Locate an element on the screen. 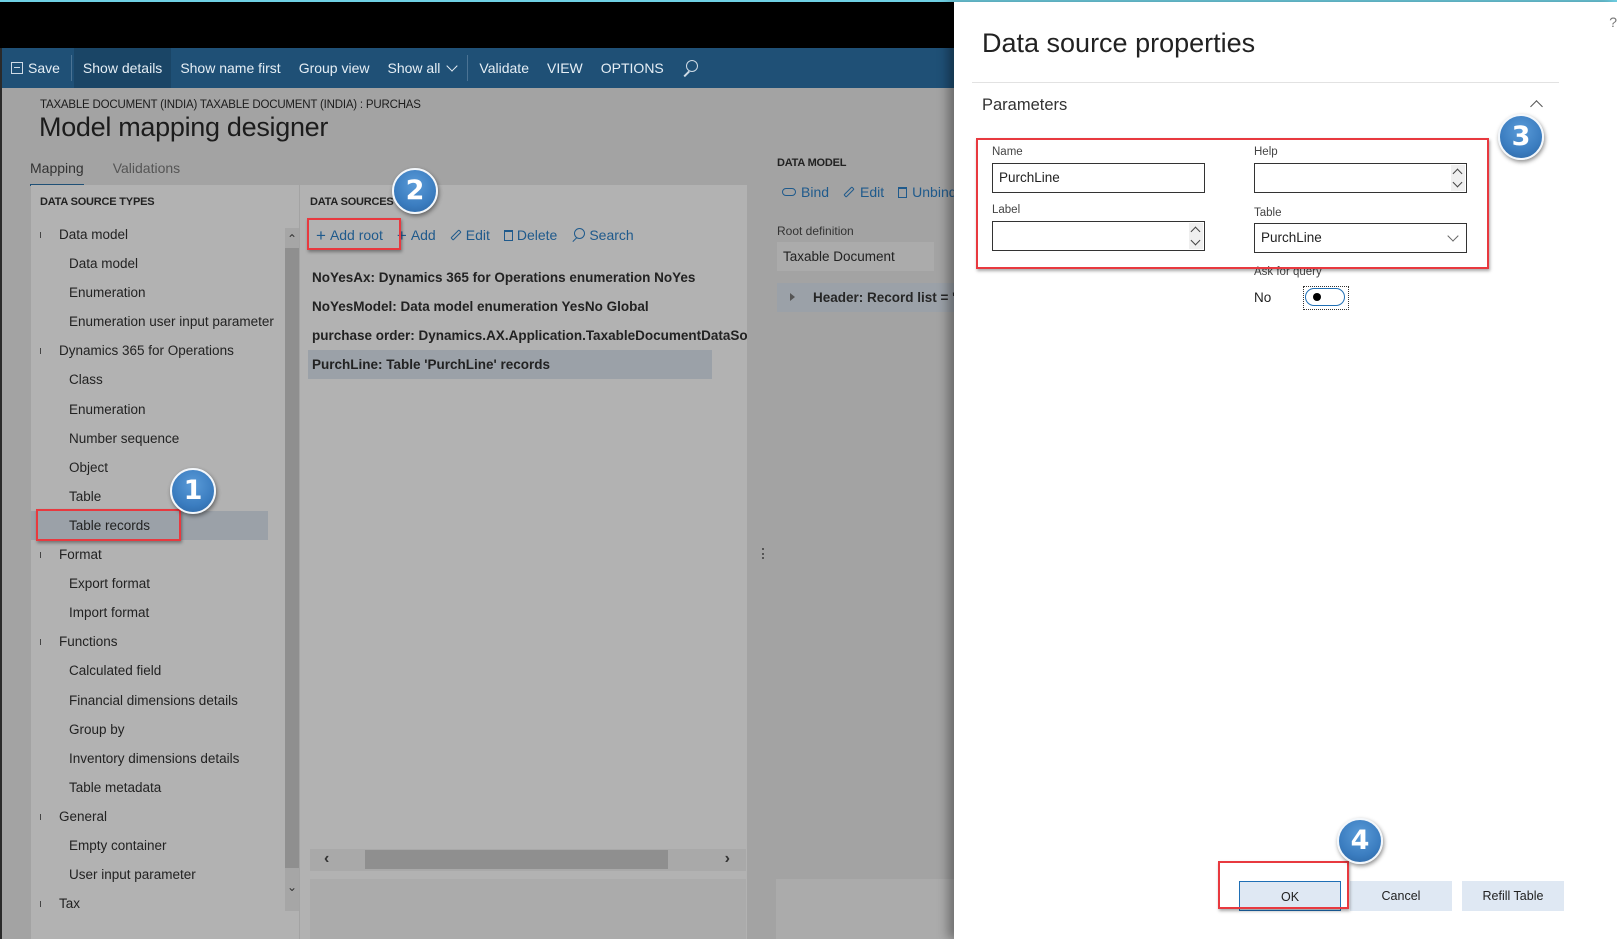 The width and height of the screenshot is (1617, 939). save-button: Save is located at coordinates (35, 68).